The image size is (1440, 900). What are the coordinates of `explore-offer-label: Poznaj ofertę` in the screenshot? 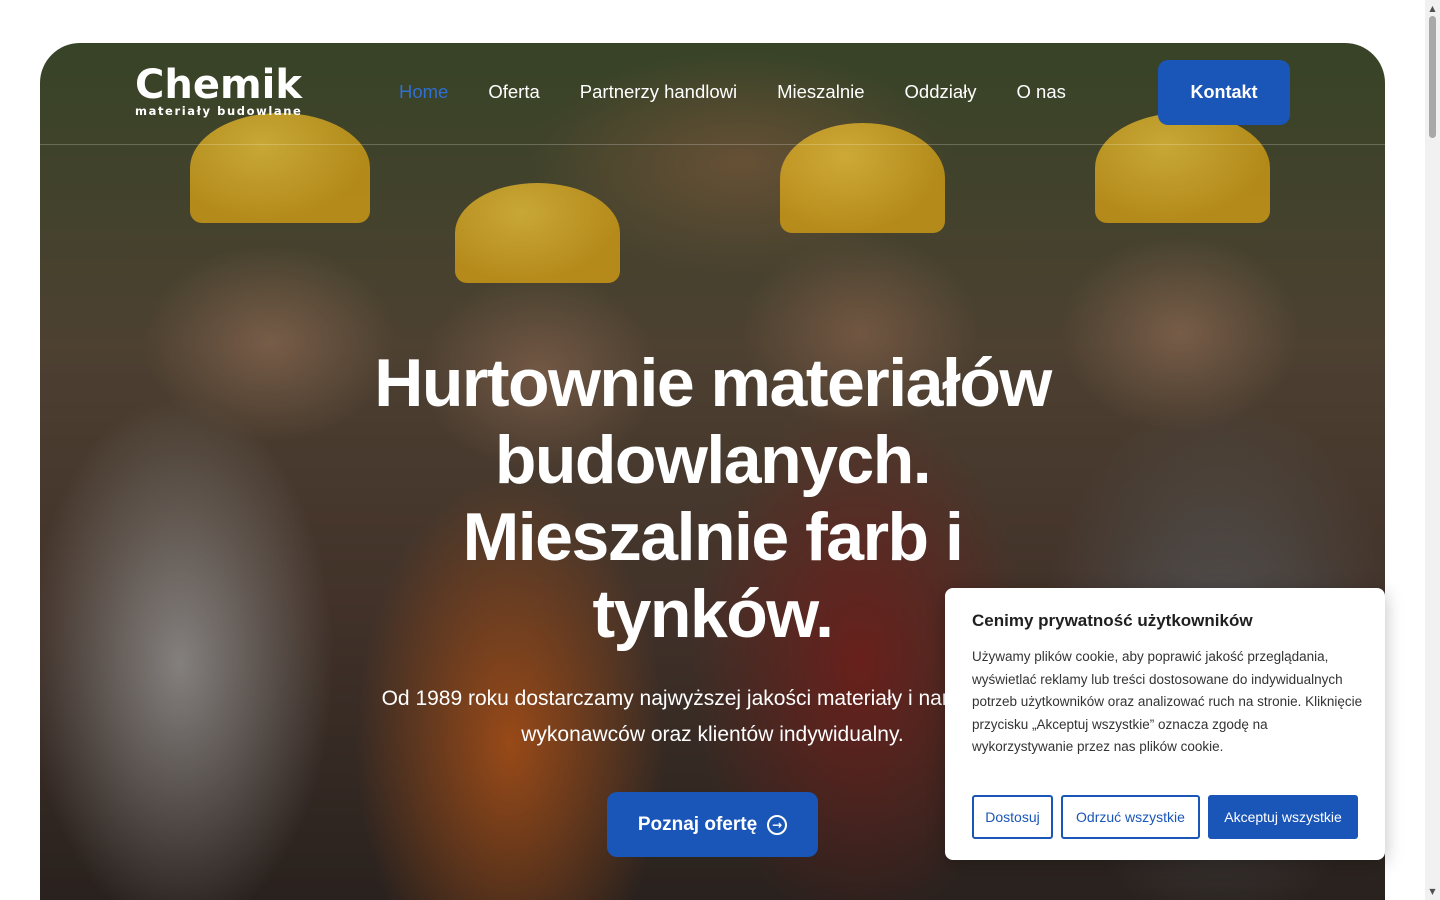 It's located at (697, 824).